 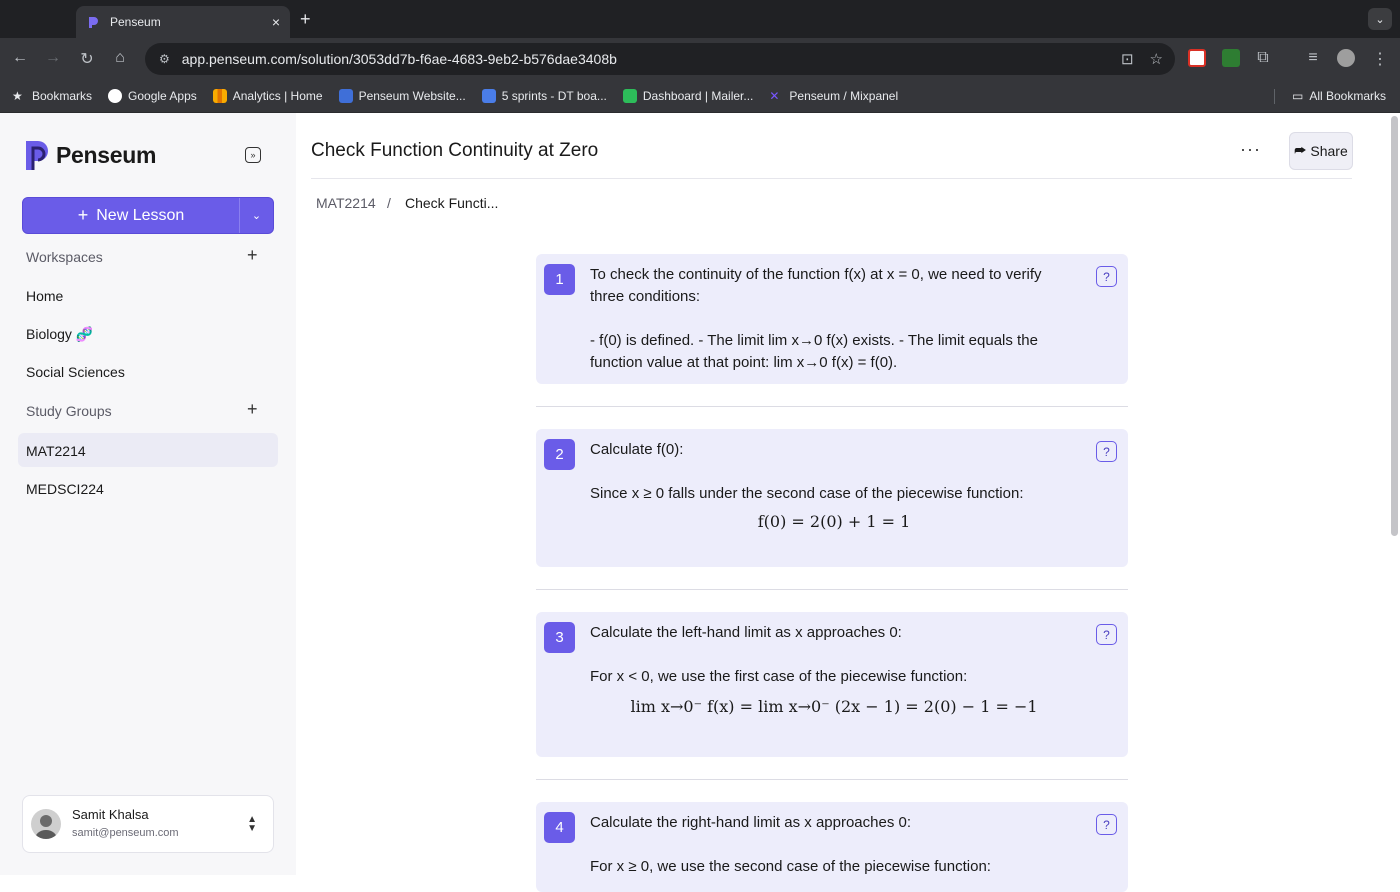 I want to click on home-icon: ⌂, so click(x=120, y=58).